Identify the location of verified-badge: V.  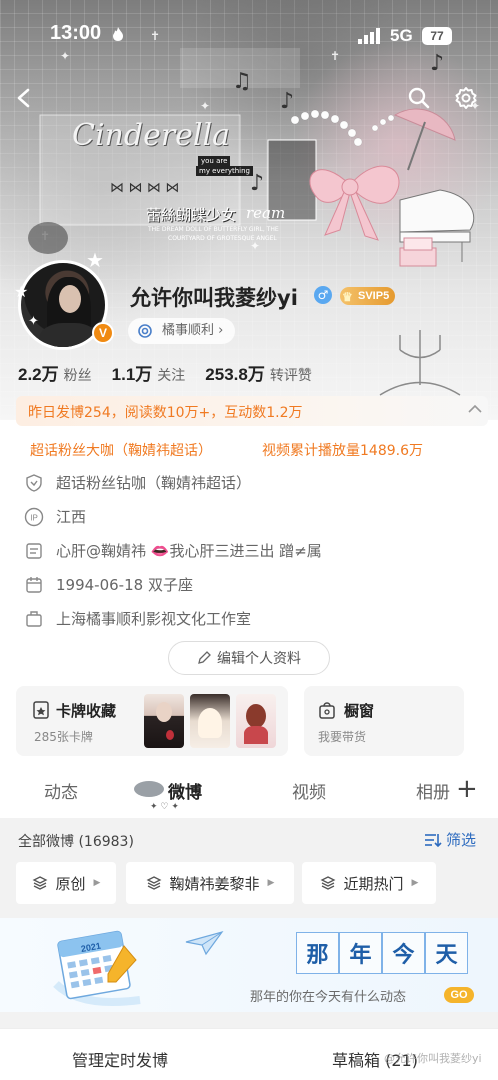
(103, 333).